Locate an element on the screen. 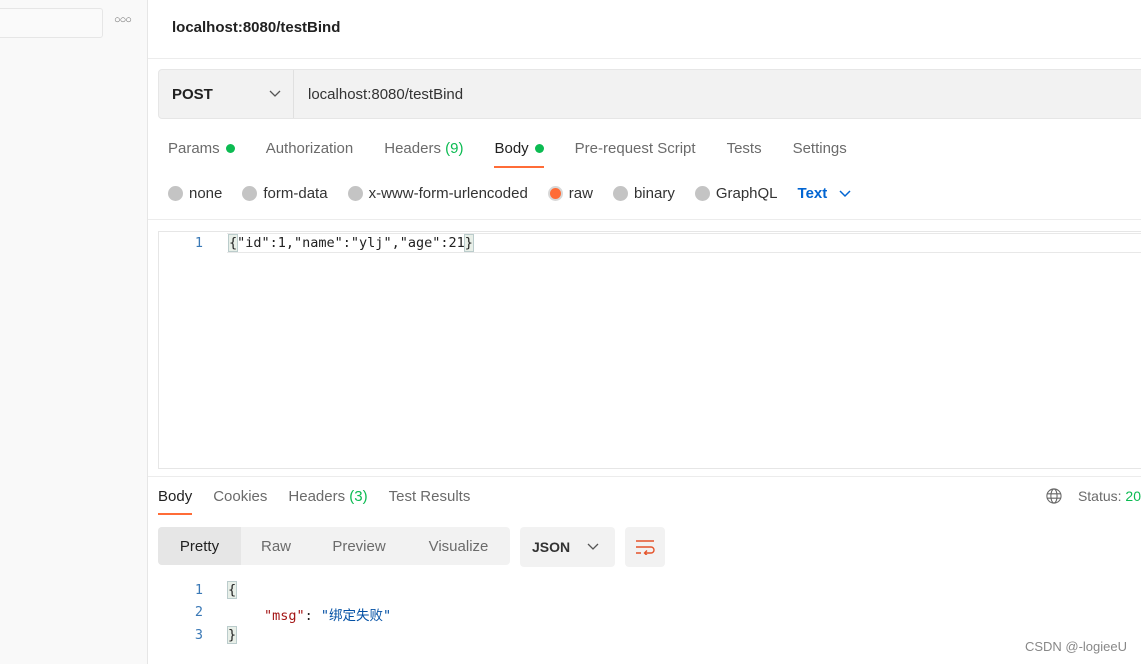 Image resolution: width=1141 pixels, height=664 pixels. radio-label: form-data is located at coordinates (295, 193).